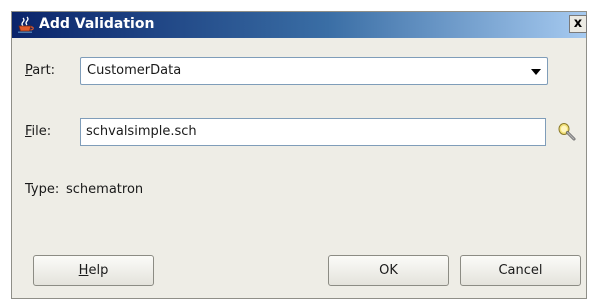 The width and height of the screenshot is (589, 301). Describe the element at coordinates (134, 70) in the screenshot. I see `part-select-value: CustomerData` at that location.